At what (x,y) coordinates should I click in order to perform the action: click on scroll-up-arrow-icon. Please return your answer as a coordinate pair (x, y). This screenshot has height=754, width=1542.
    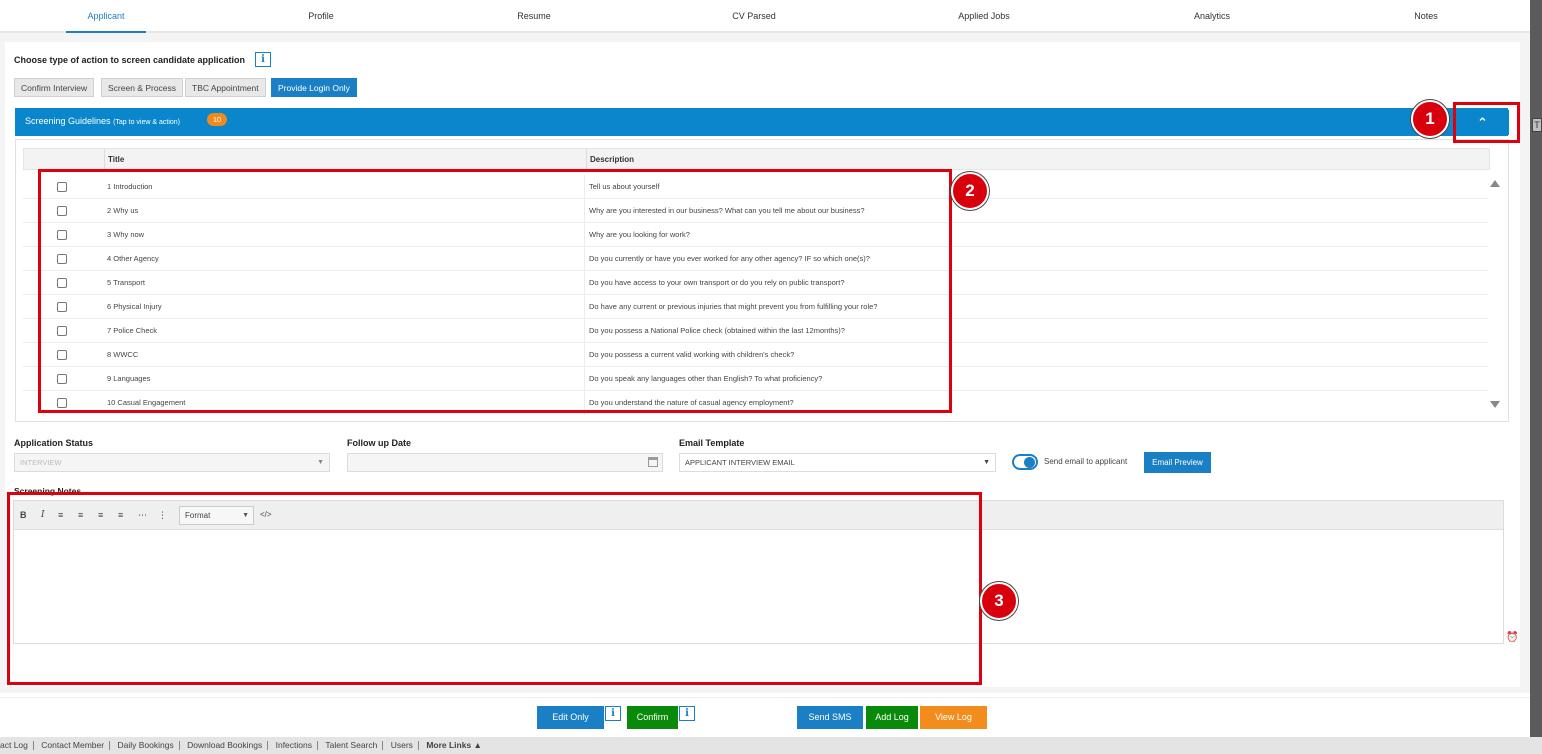
    Looking at the image, I should click on (1495, 183).